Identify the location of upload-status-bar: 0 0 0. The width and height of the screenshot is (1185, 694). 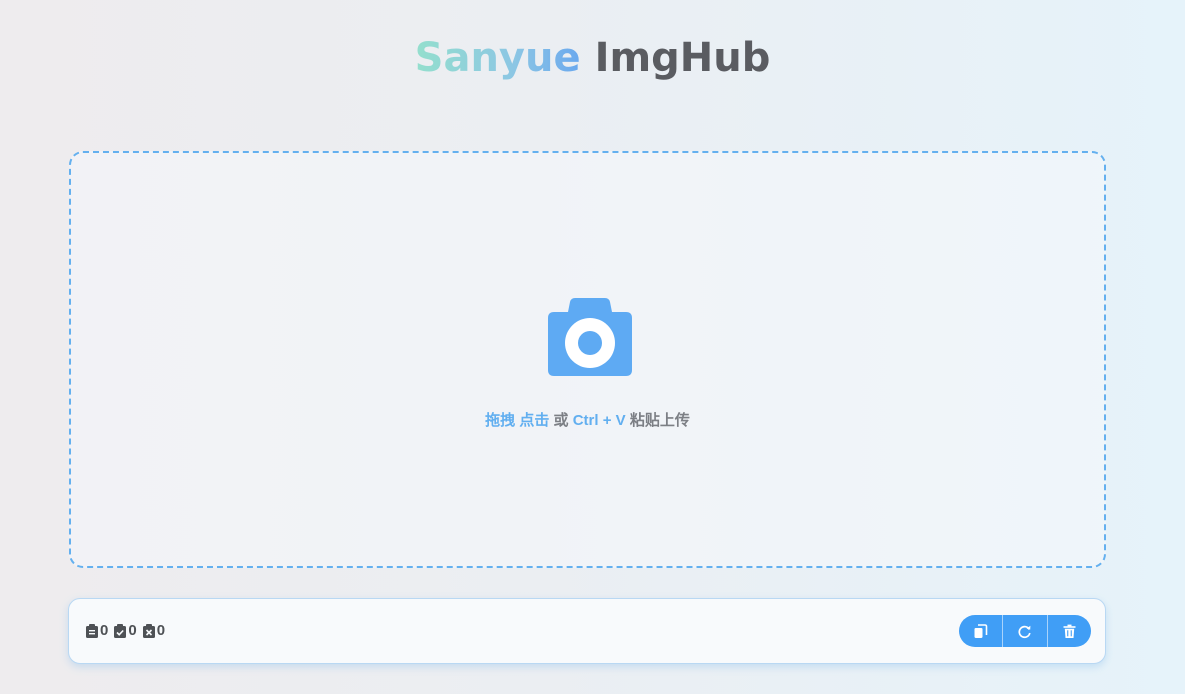
(587, 631).